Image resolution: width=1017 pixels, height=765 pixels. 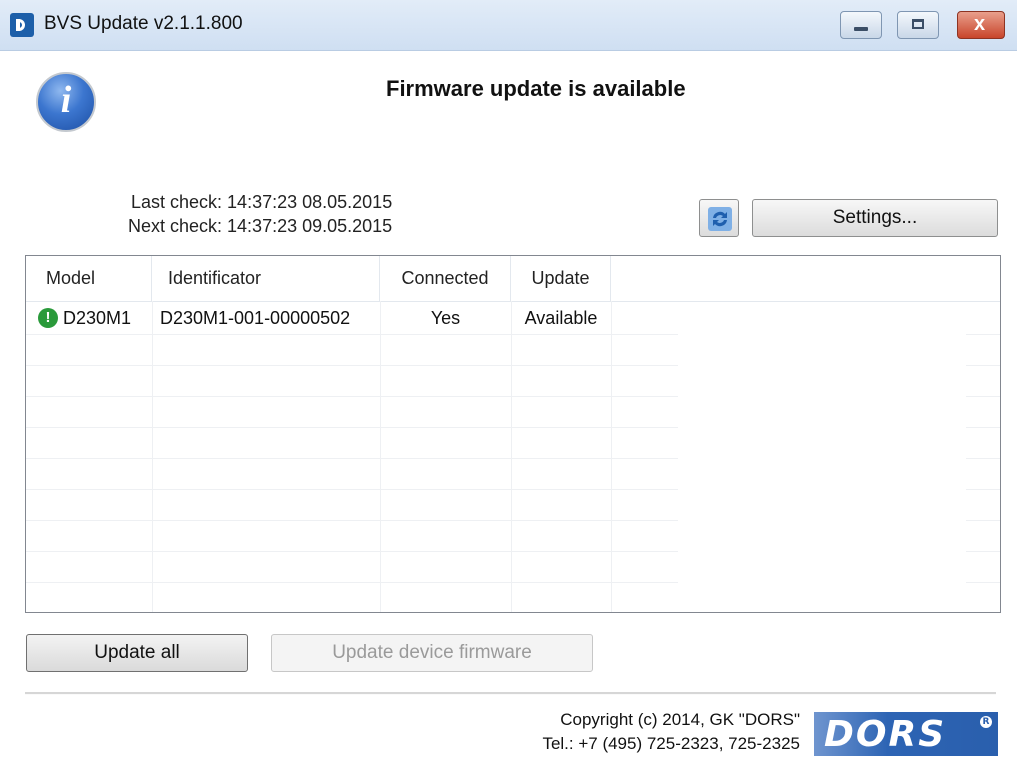 I want to click on next-check-text: Next check: 14:37:23 09.05.2015, so click(x=260, y=226).